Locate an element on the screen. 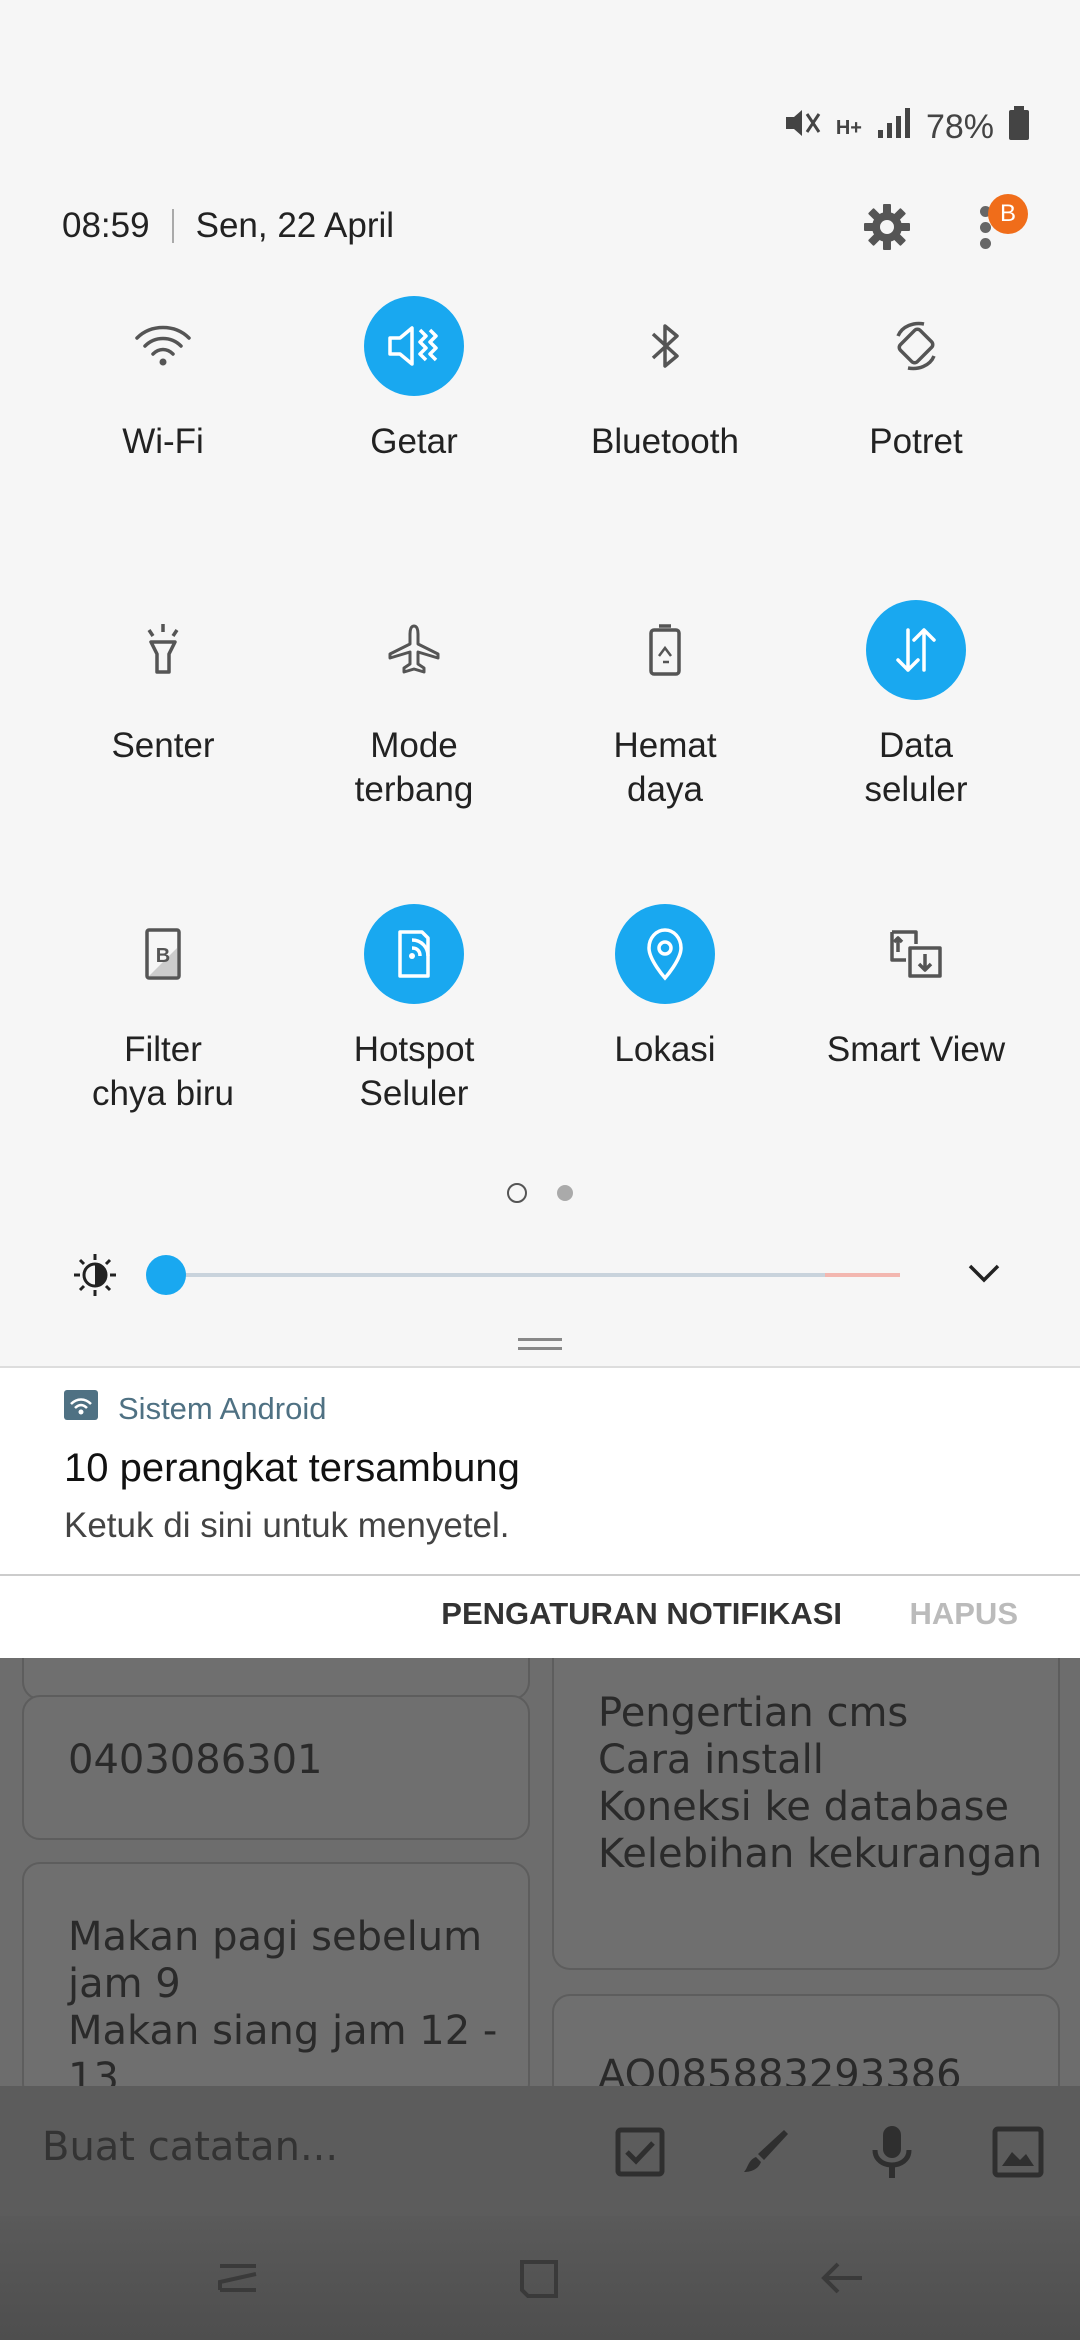  status-bar: H+ 78% is located at coordinates (906, 127).